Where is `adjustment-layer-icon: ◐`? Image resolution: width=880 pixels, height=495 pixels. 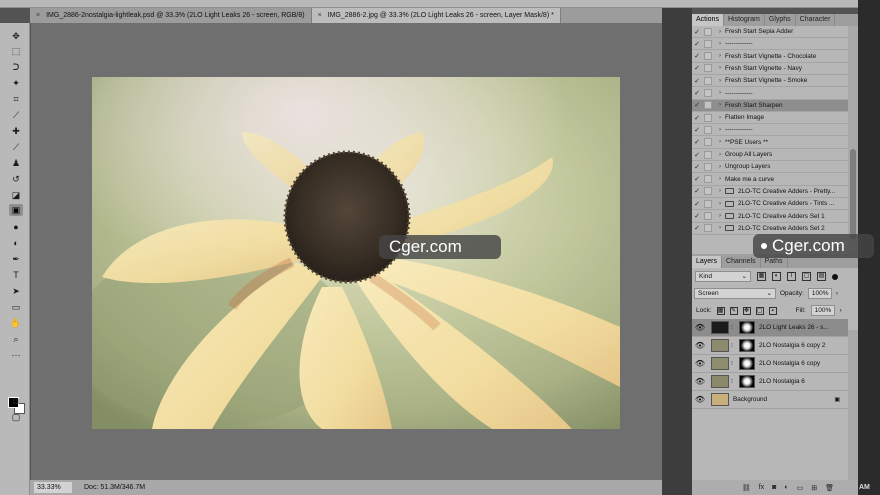
adjustment-layer-icon: ◐ is located at coordinates (786, 487).